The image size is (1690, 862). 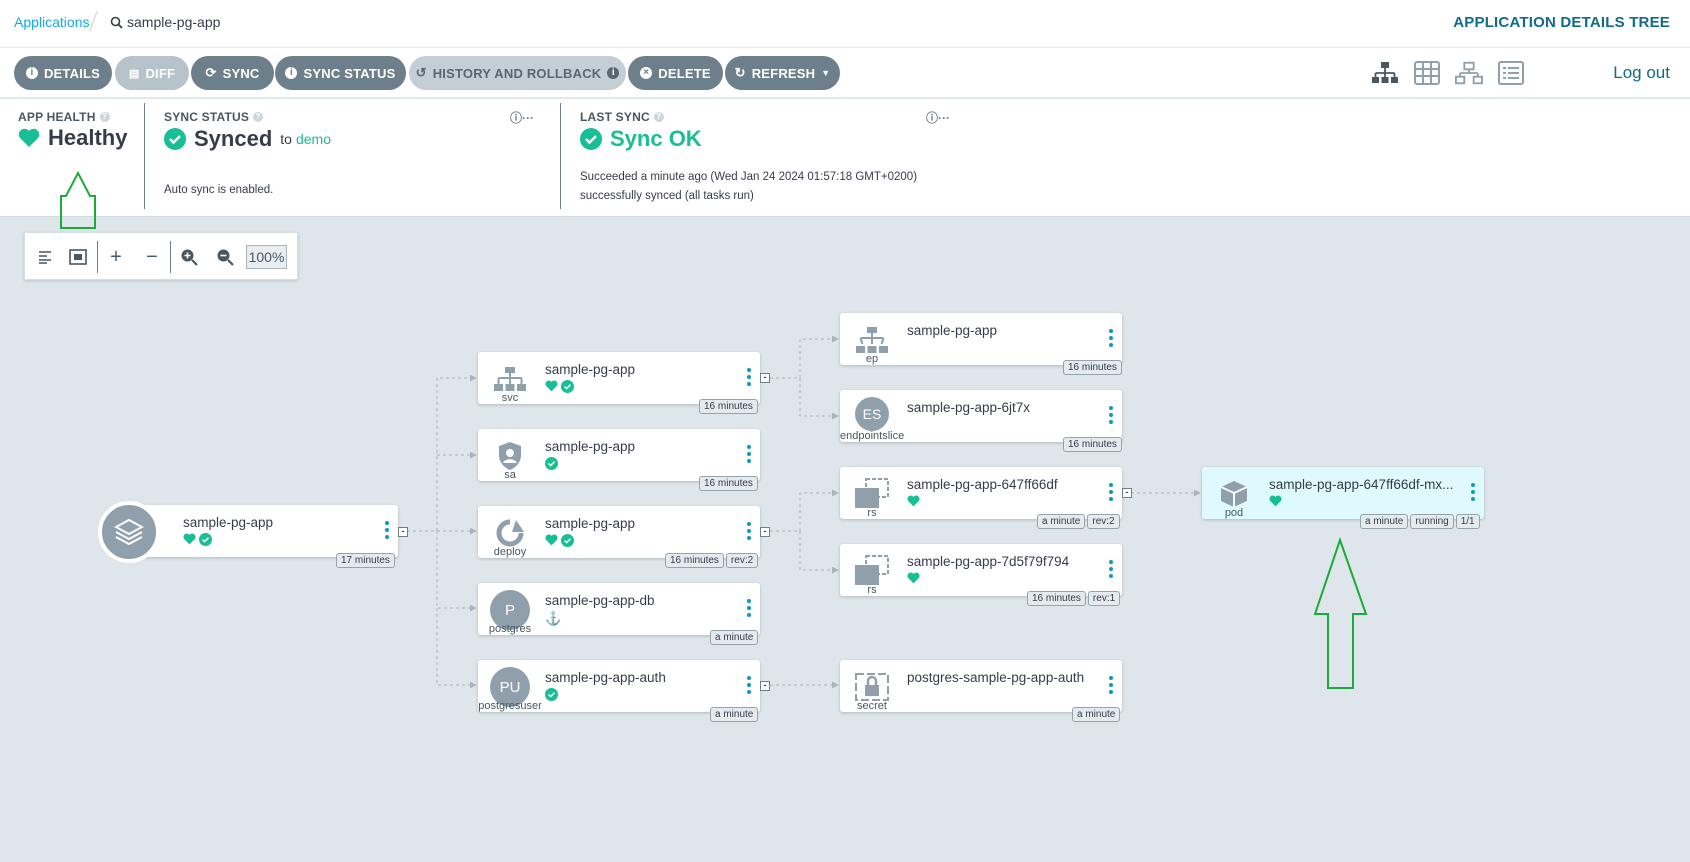 What do you see at coordinates (72, 73) in the screenshot?
I see `details-label: DETAILS` at bounding box center [72, 73].